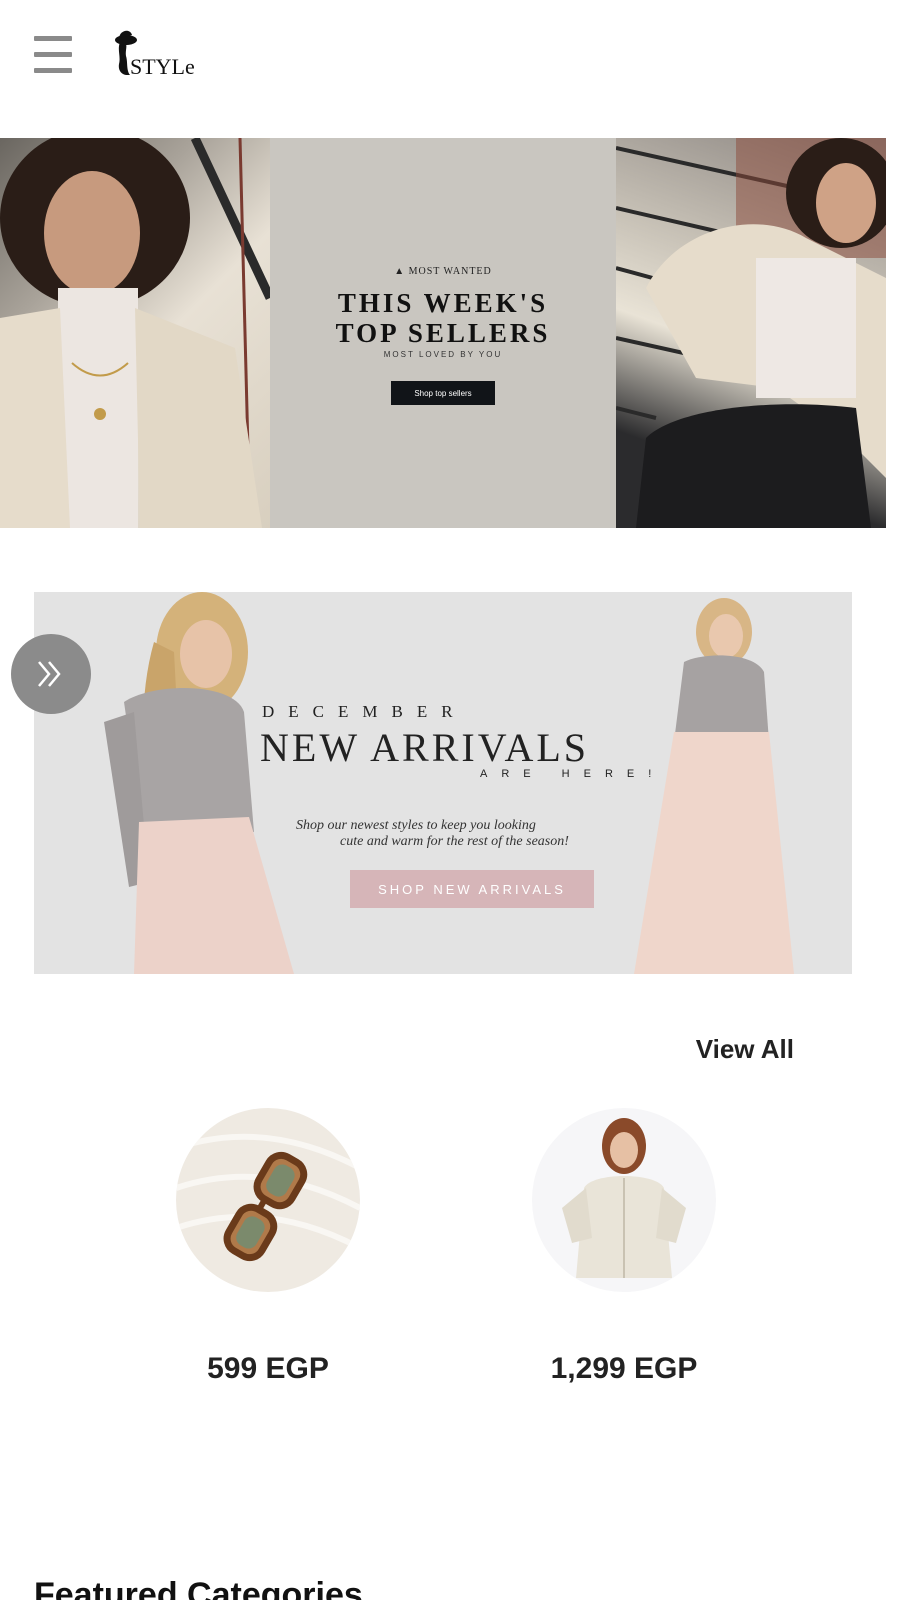  I want to click on hero-image-left, so click(135, 333).